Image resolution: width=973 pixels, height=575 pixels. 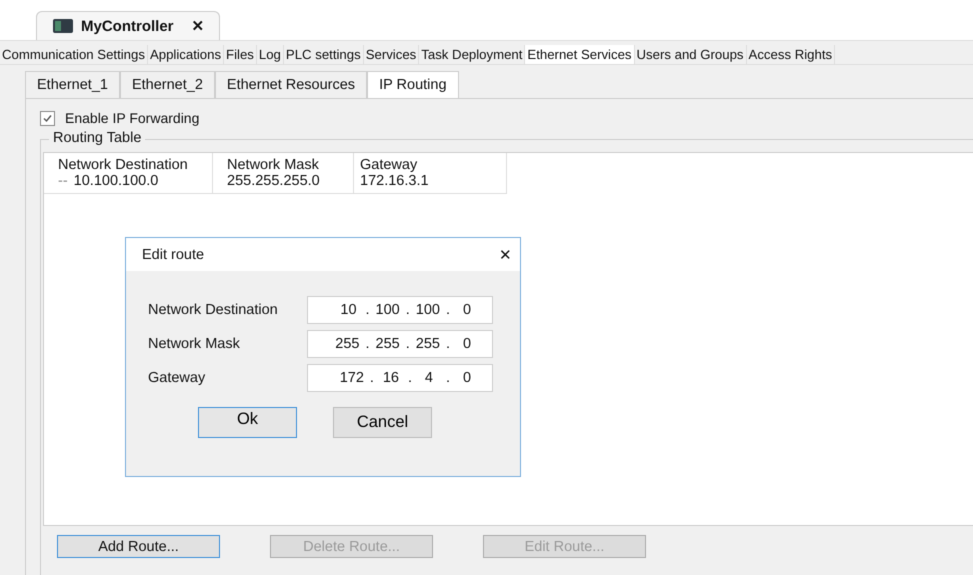 What do you see at coordinates (472, 54) in the screenshot?
I see `settings-tab: Task Deployment` at bounding box center [472, 54].